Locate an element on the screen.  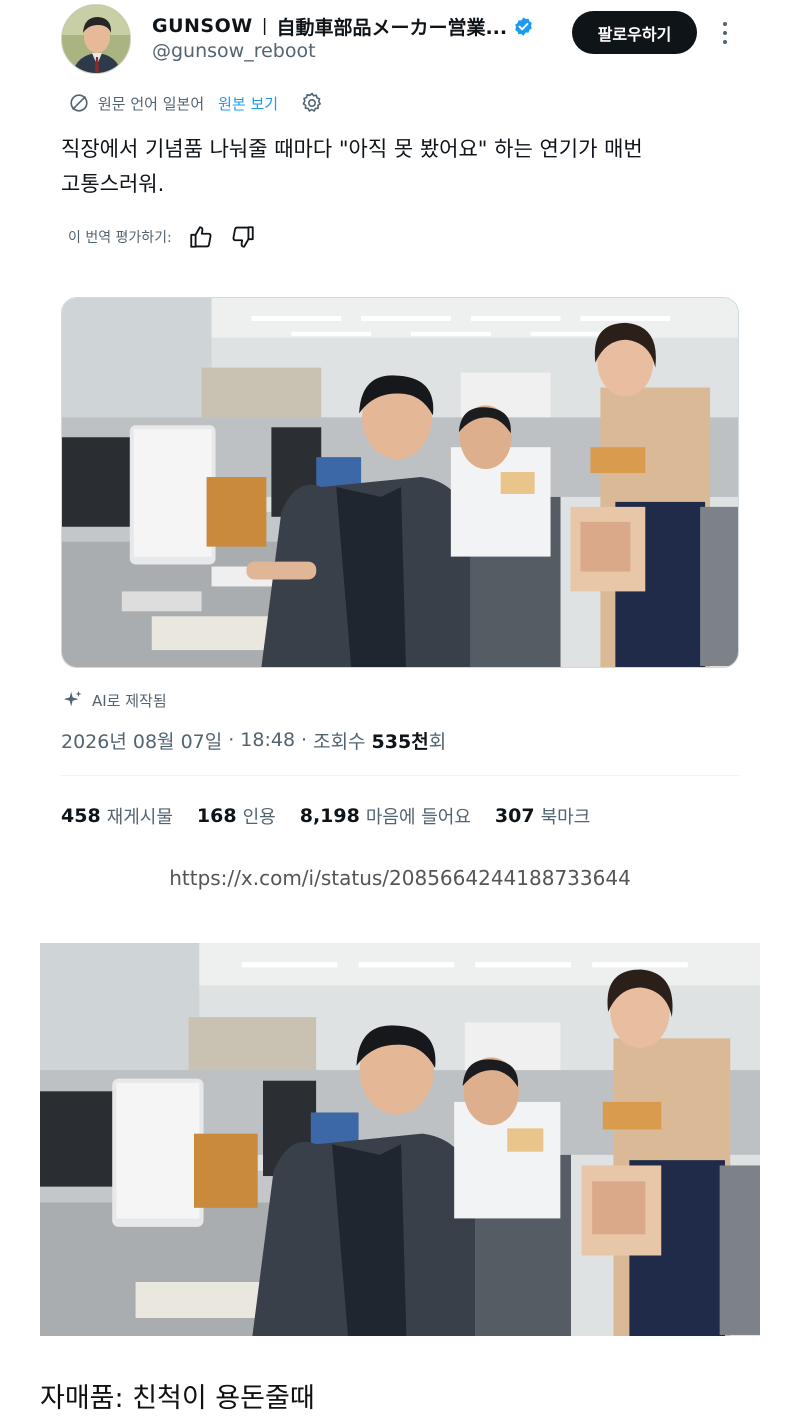
user-handle: @gunsow_reboot is located at coordinates (234, 51).